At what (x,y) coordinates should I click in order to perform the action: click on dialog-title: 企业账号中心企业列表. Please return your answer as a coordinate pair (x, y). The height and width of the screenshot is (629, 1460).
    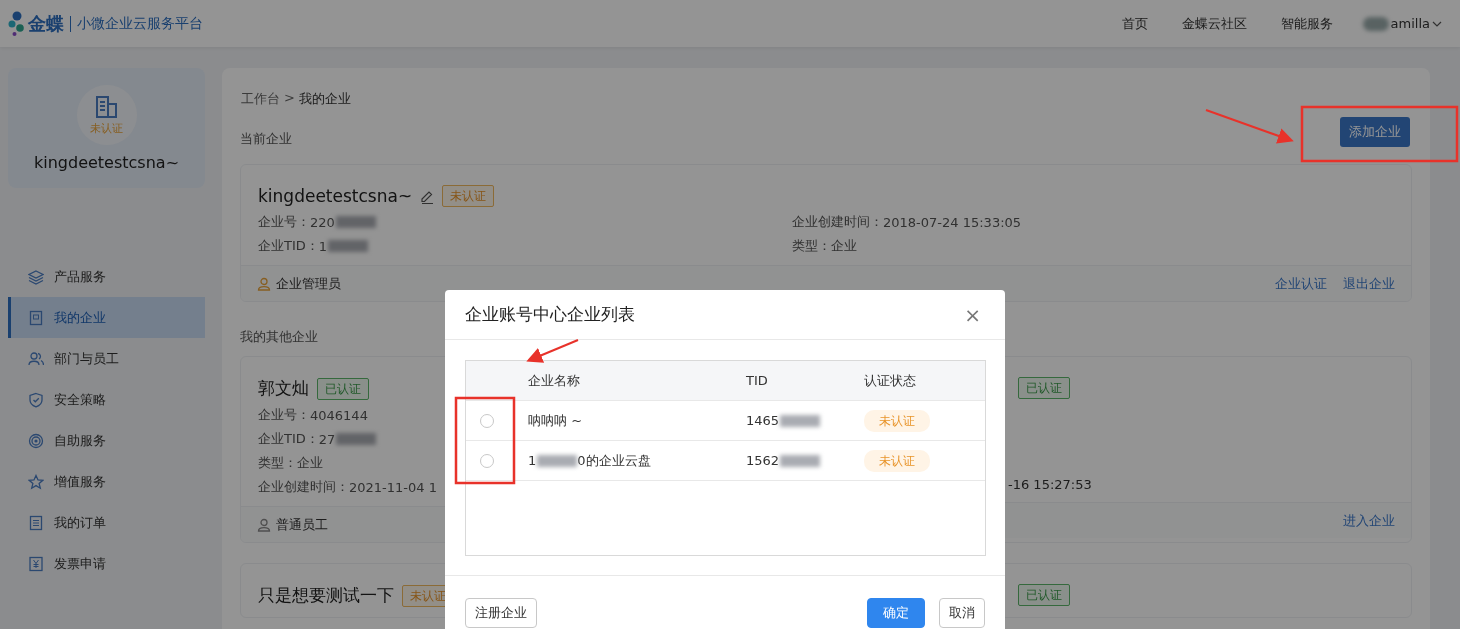
    Looking at the image, I should click on (550, 314).